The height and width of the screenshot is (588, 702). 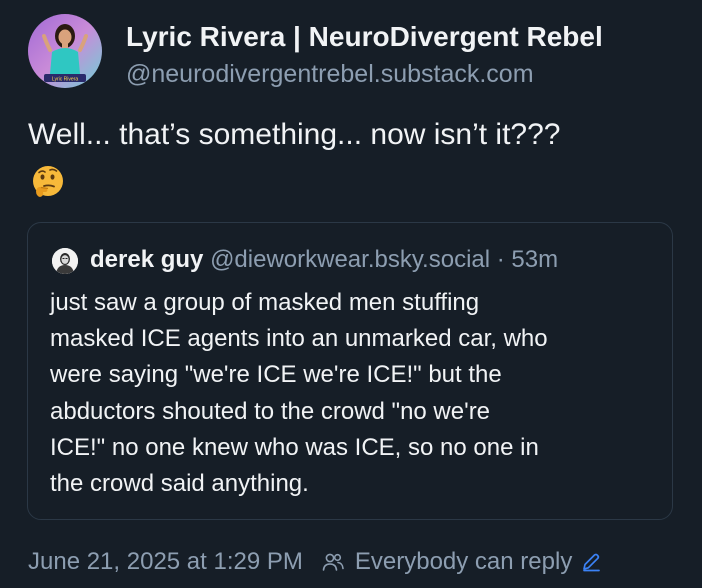 I want to click on author-avatar: Lyric Rivera, so click(x=65, y=51).